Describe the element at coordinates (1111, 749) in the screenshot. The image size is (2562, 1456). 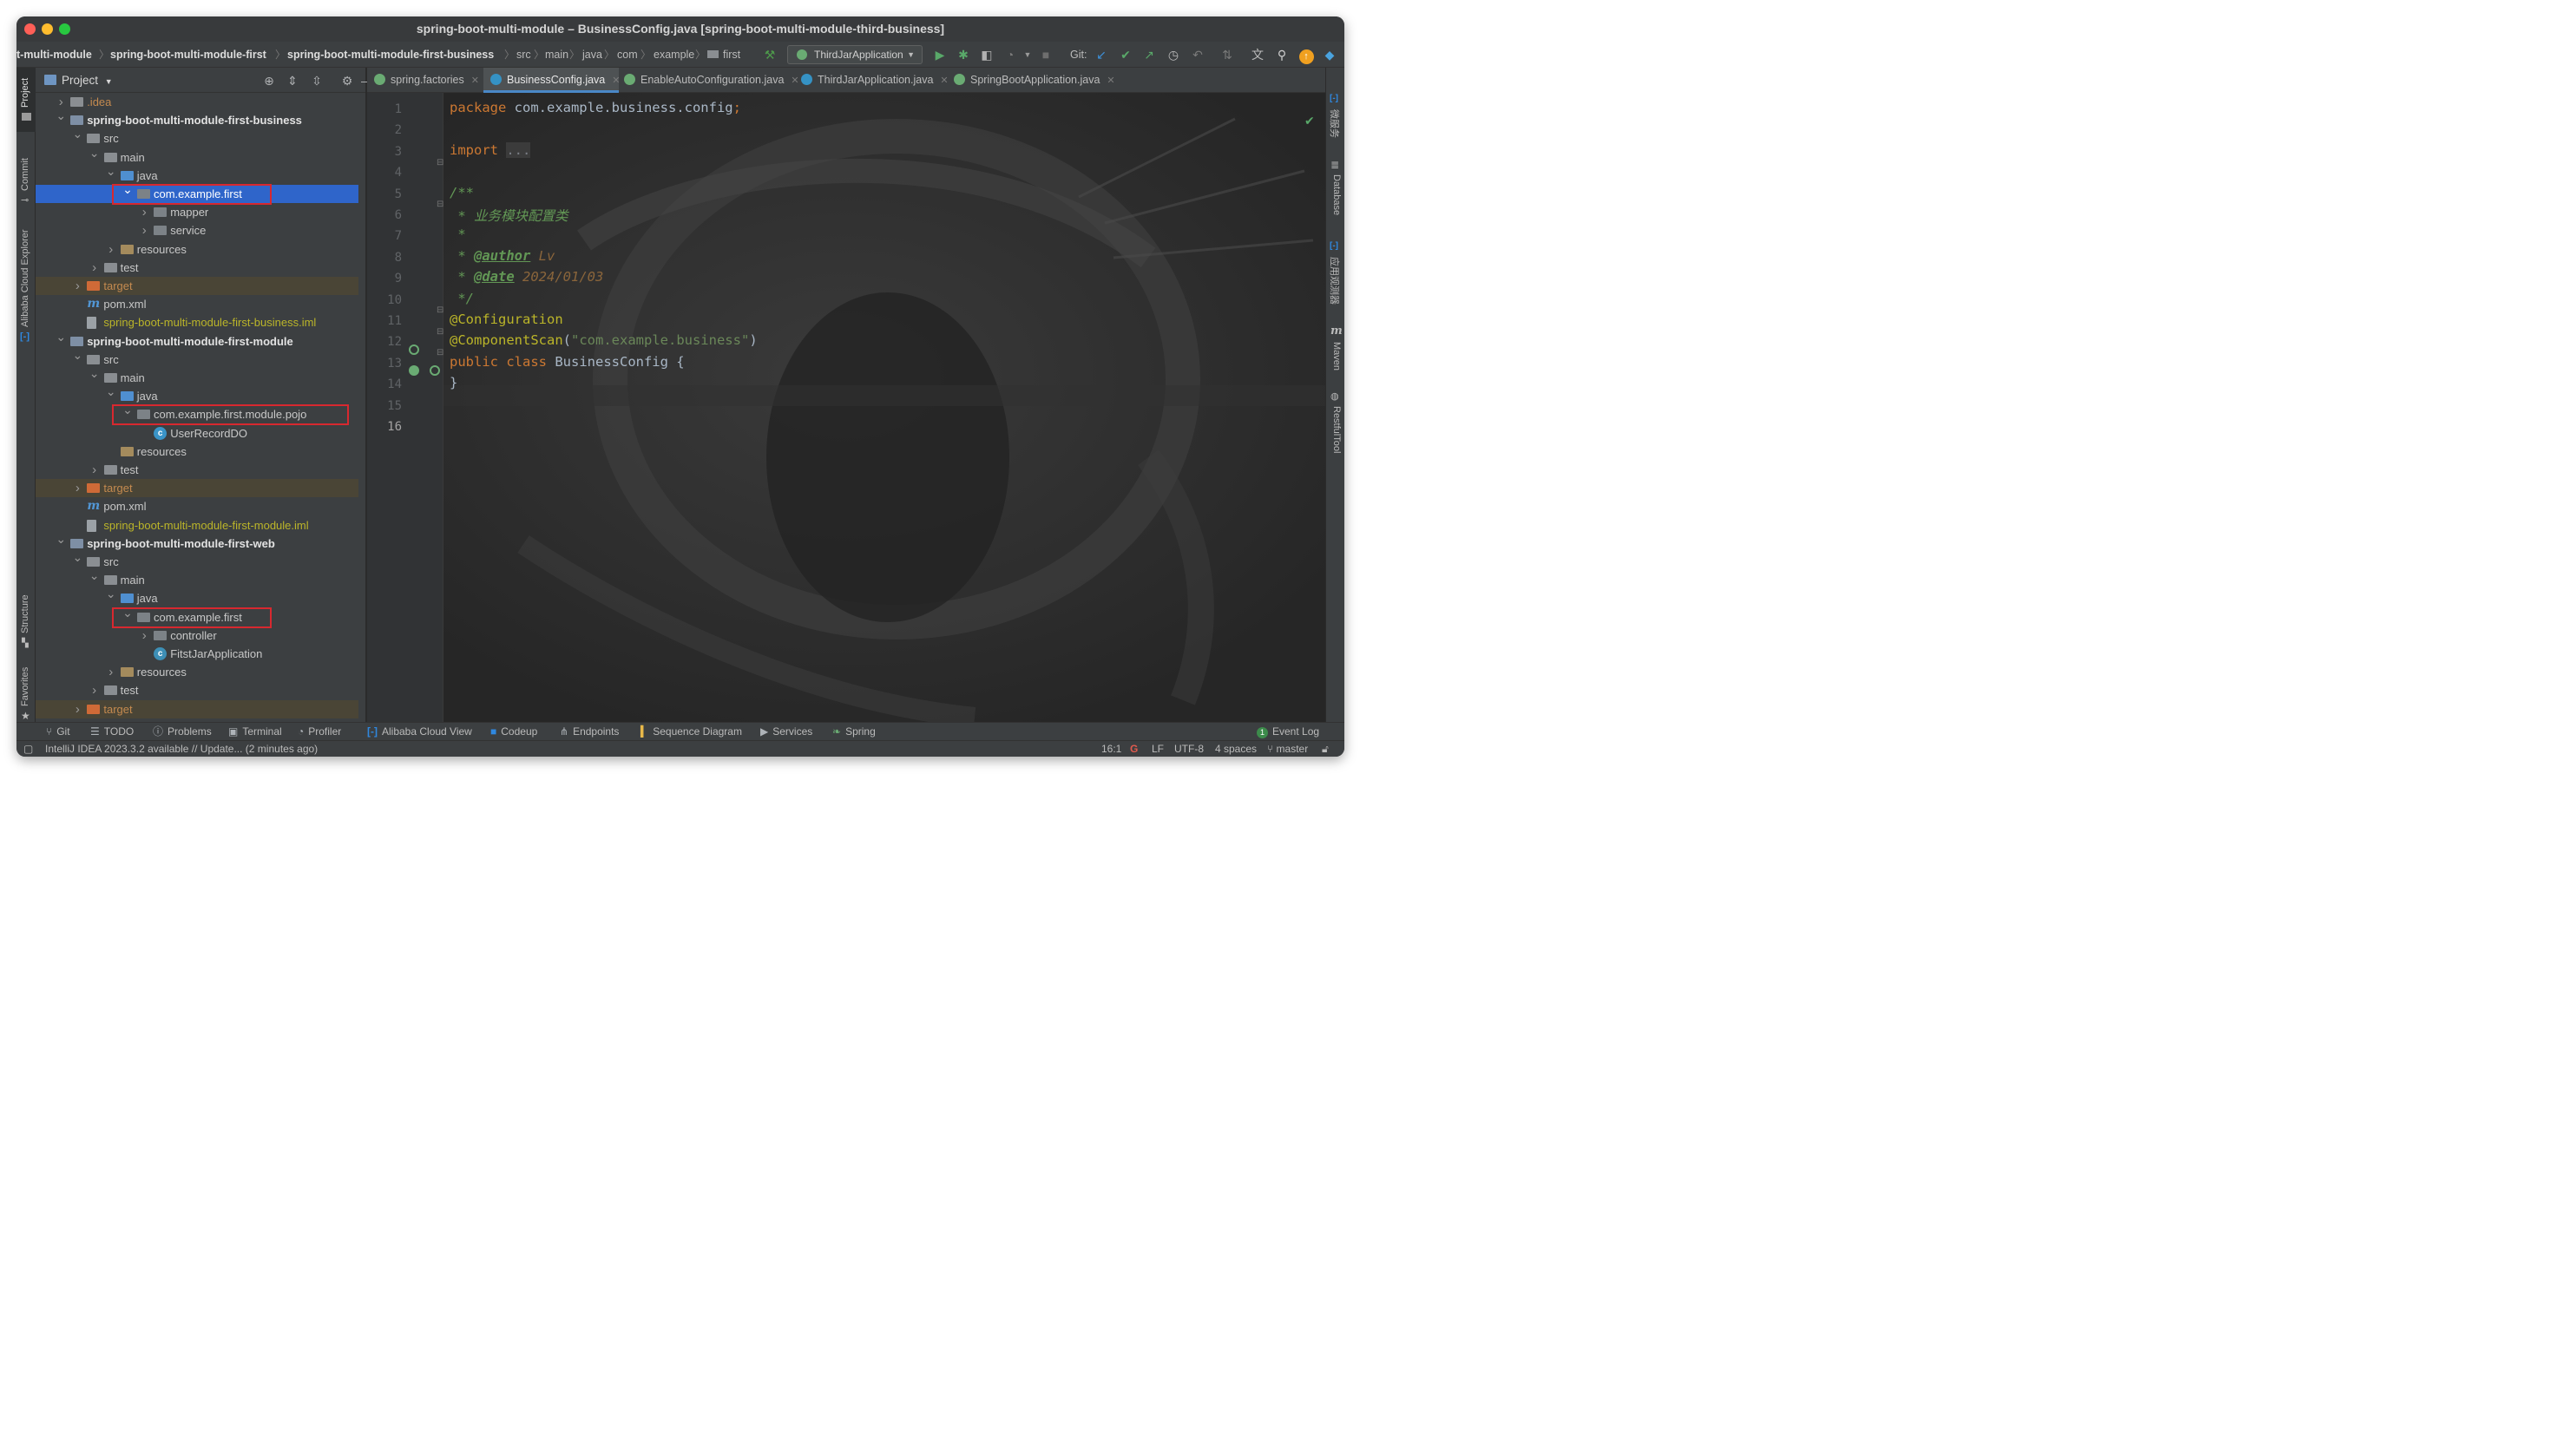
I see `caret-position: 16:1` at that location.